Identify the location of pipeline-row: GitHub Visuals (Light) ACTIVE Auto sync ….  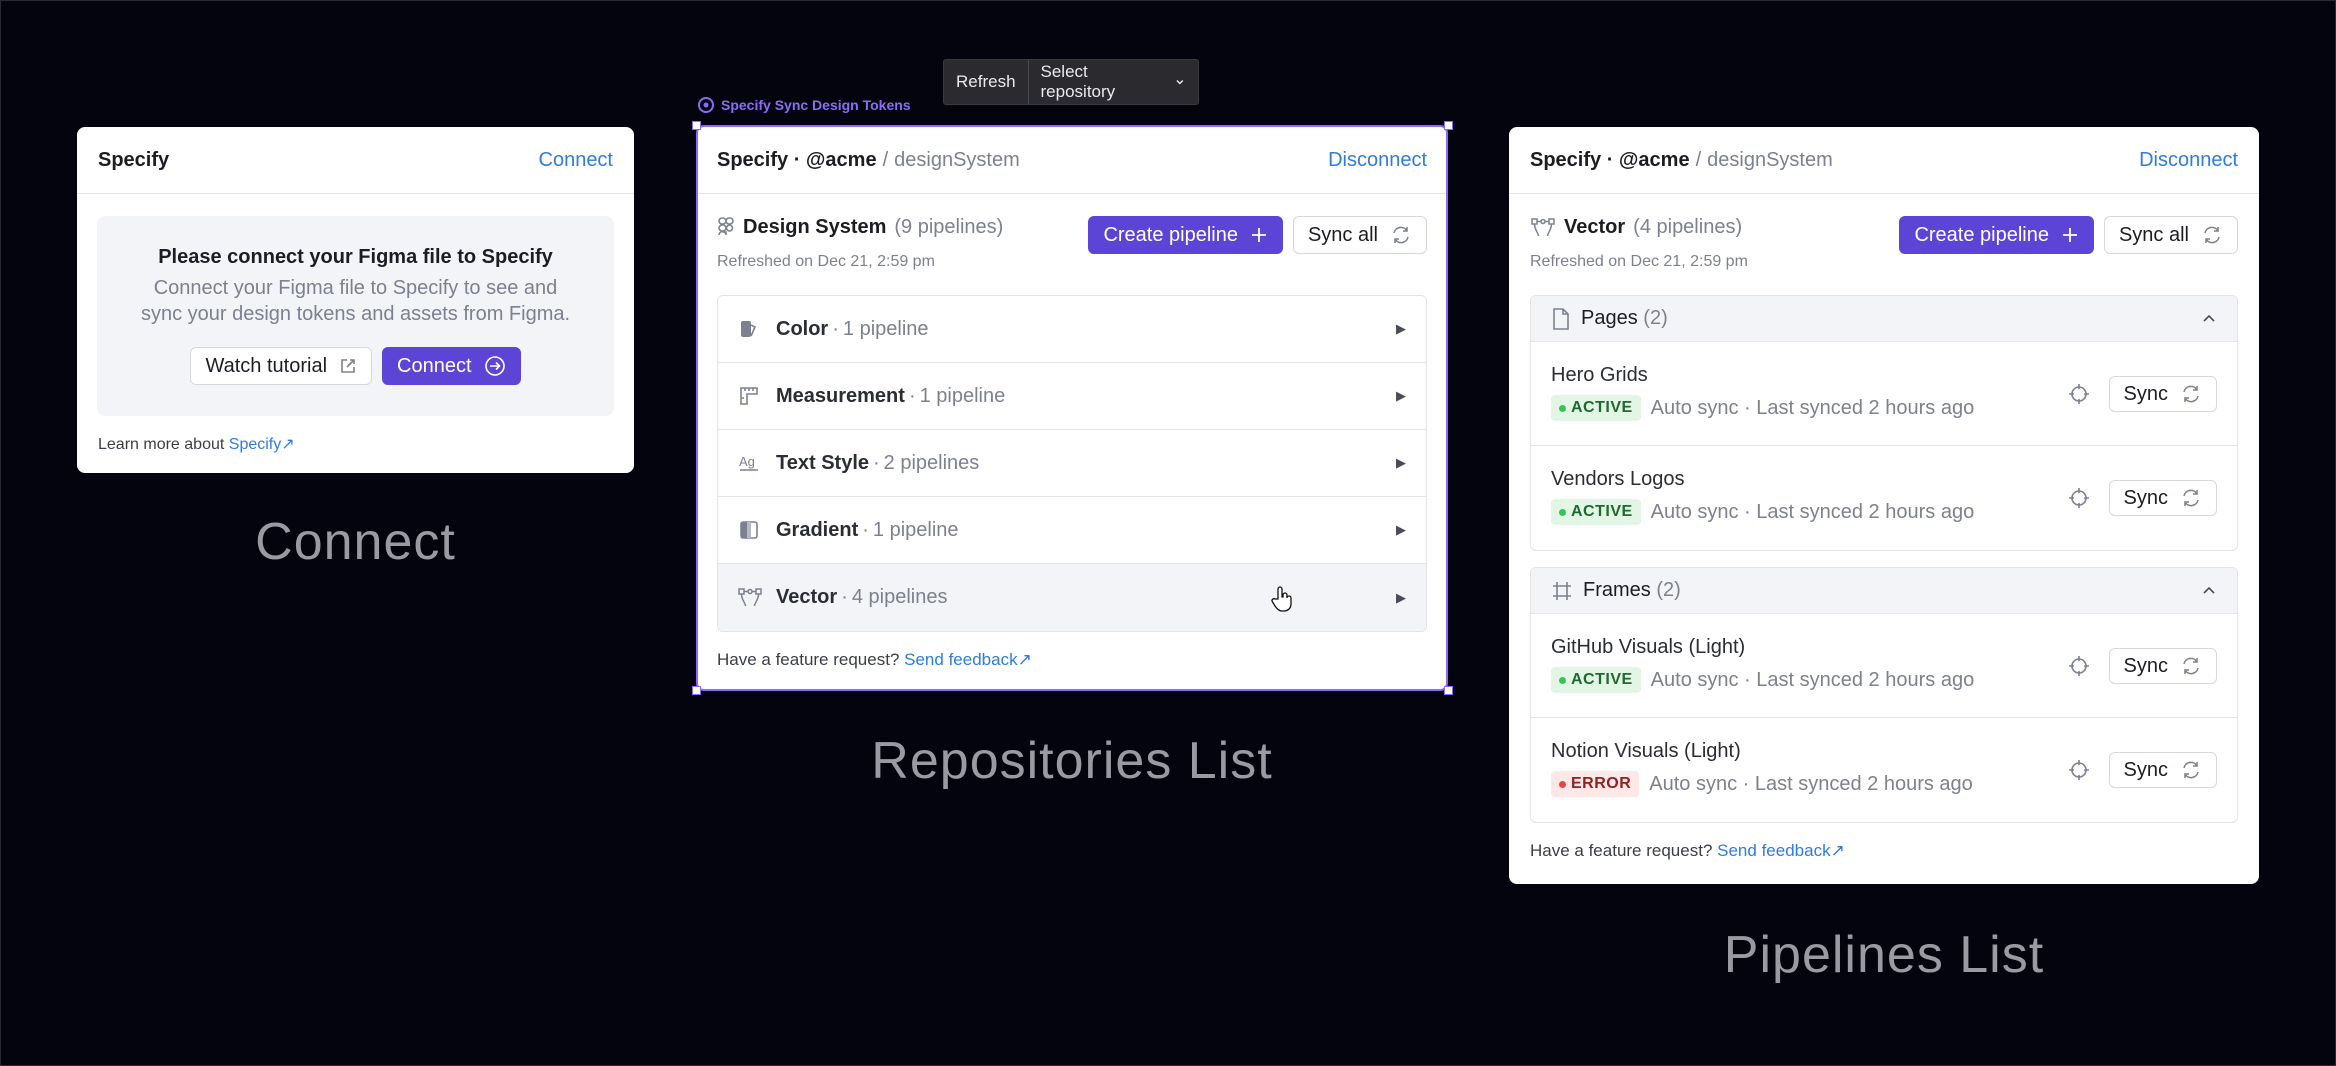
(1884, 666).